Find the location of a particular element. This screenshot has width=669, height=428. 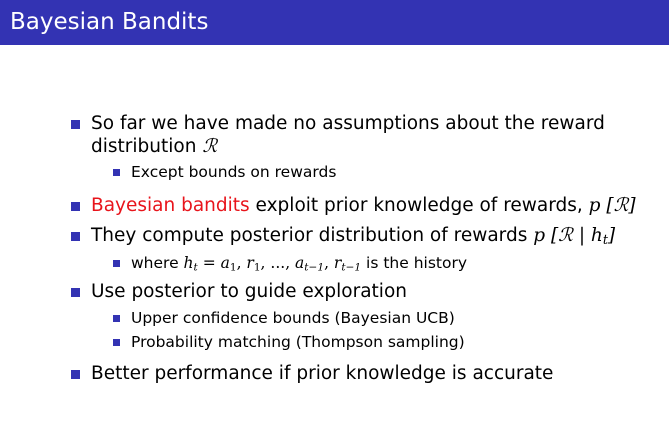

math-posterior: p [ℛ | ht] is located at coordinates (574, 236).